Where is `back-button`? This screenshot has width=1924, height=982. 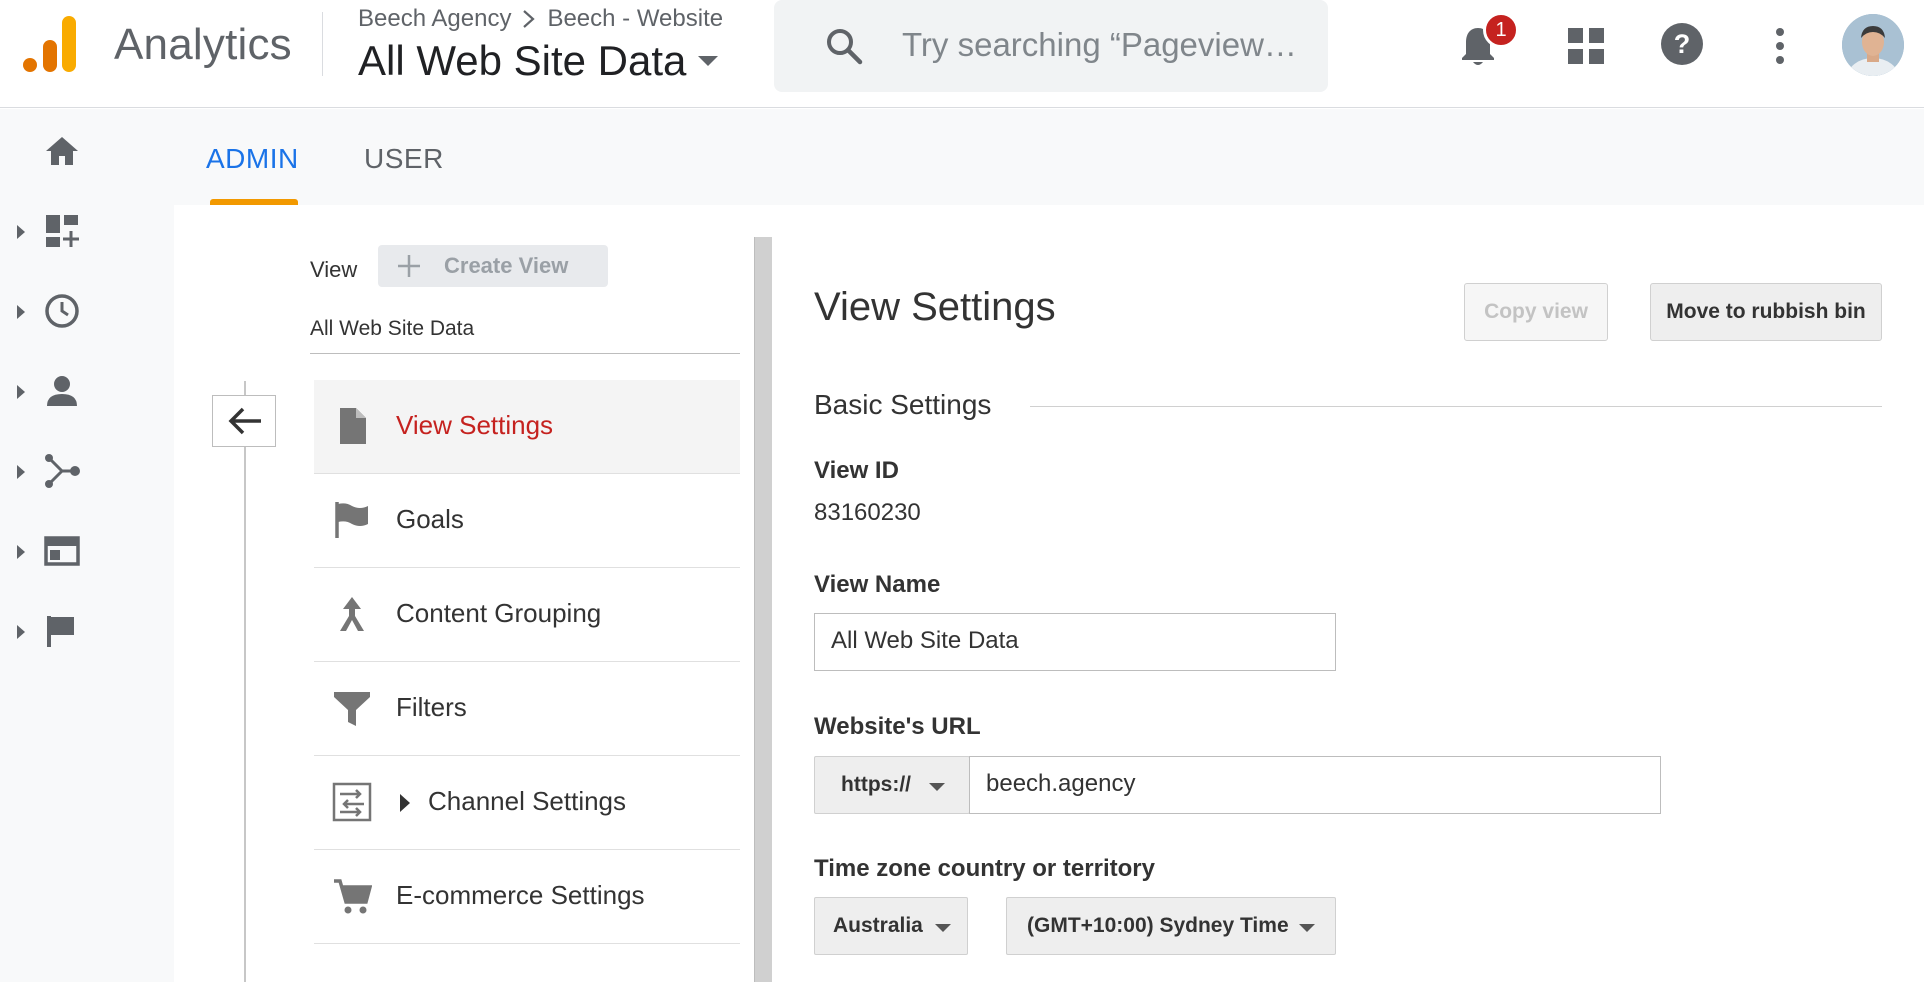
back-button is located at coordinates (244, 421).